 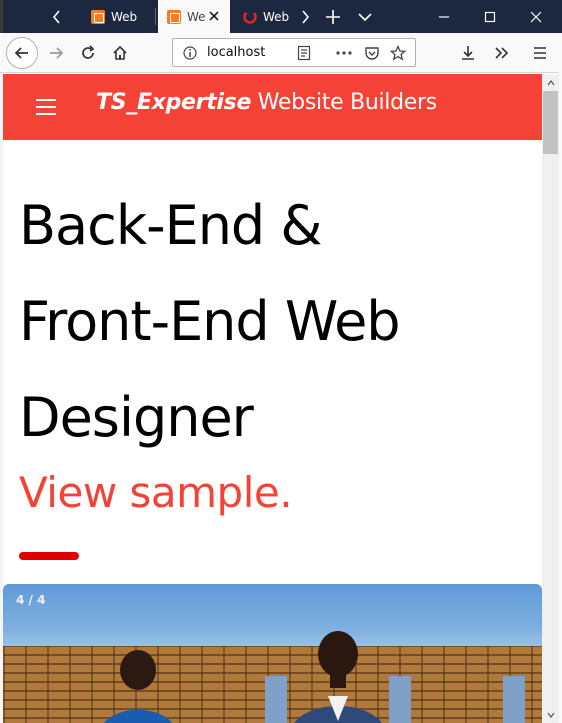 I want to click on list-all-tabs-button, so click(x=365, y=16).